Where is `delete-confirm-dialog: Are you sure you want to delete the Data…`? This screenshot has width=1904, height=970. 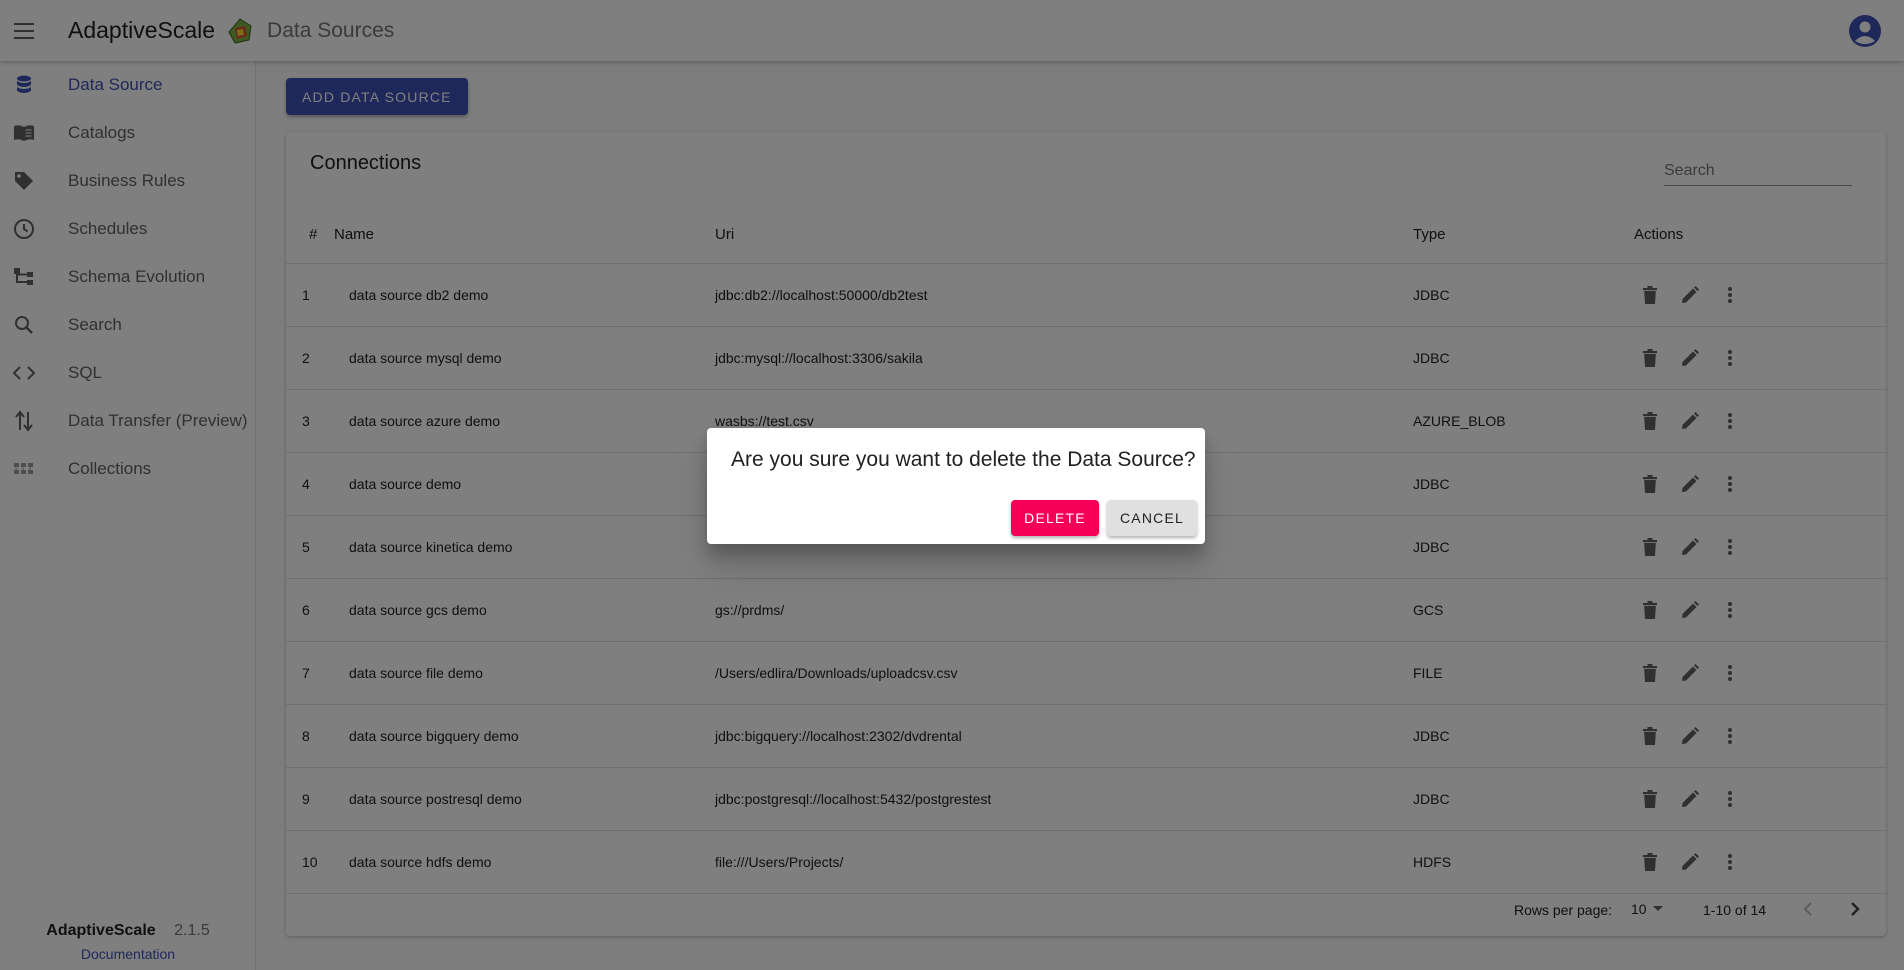
delete-confirm-dialog: Are you sure you want to delete the Data… is located at coordinates (956, 486).